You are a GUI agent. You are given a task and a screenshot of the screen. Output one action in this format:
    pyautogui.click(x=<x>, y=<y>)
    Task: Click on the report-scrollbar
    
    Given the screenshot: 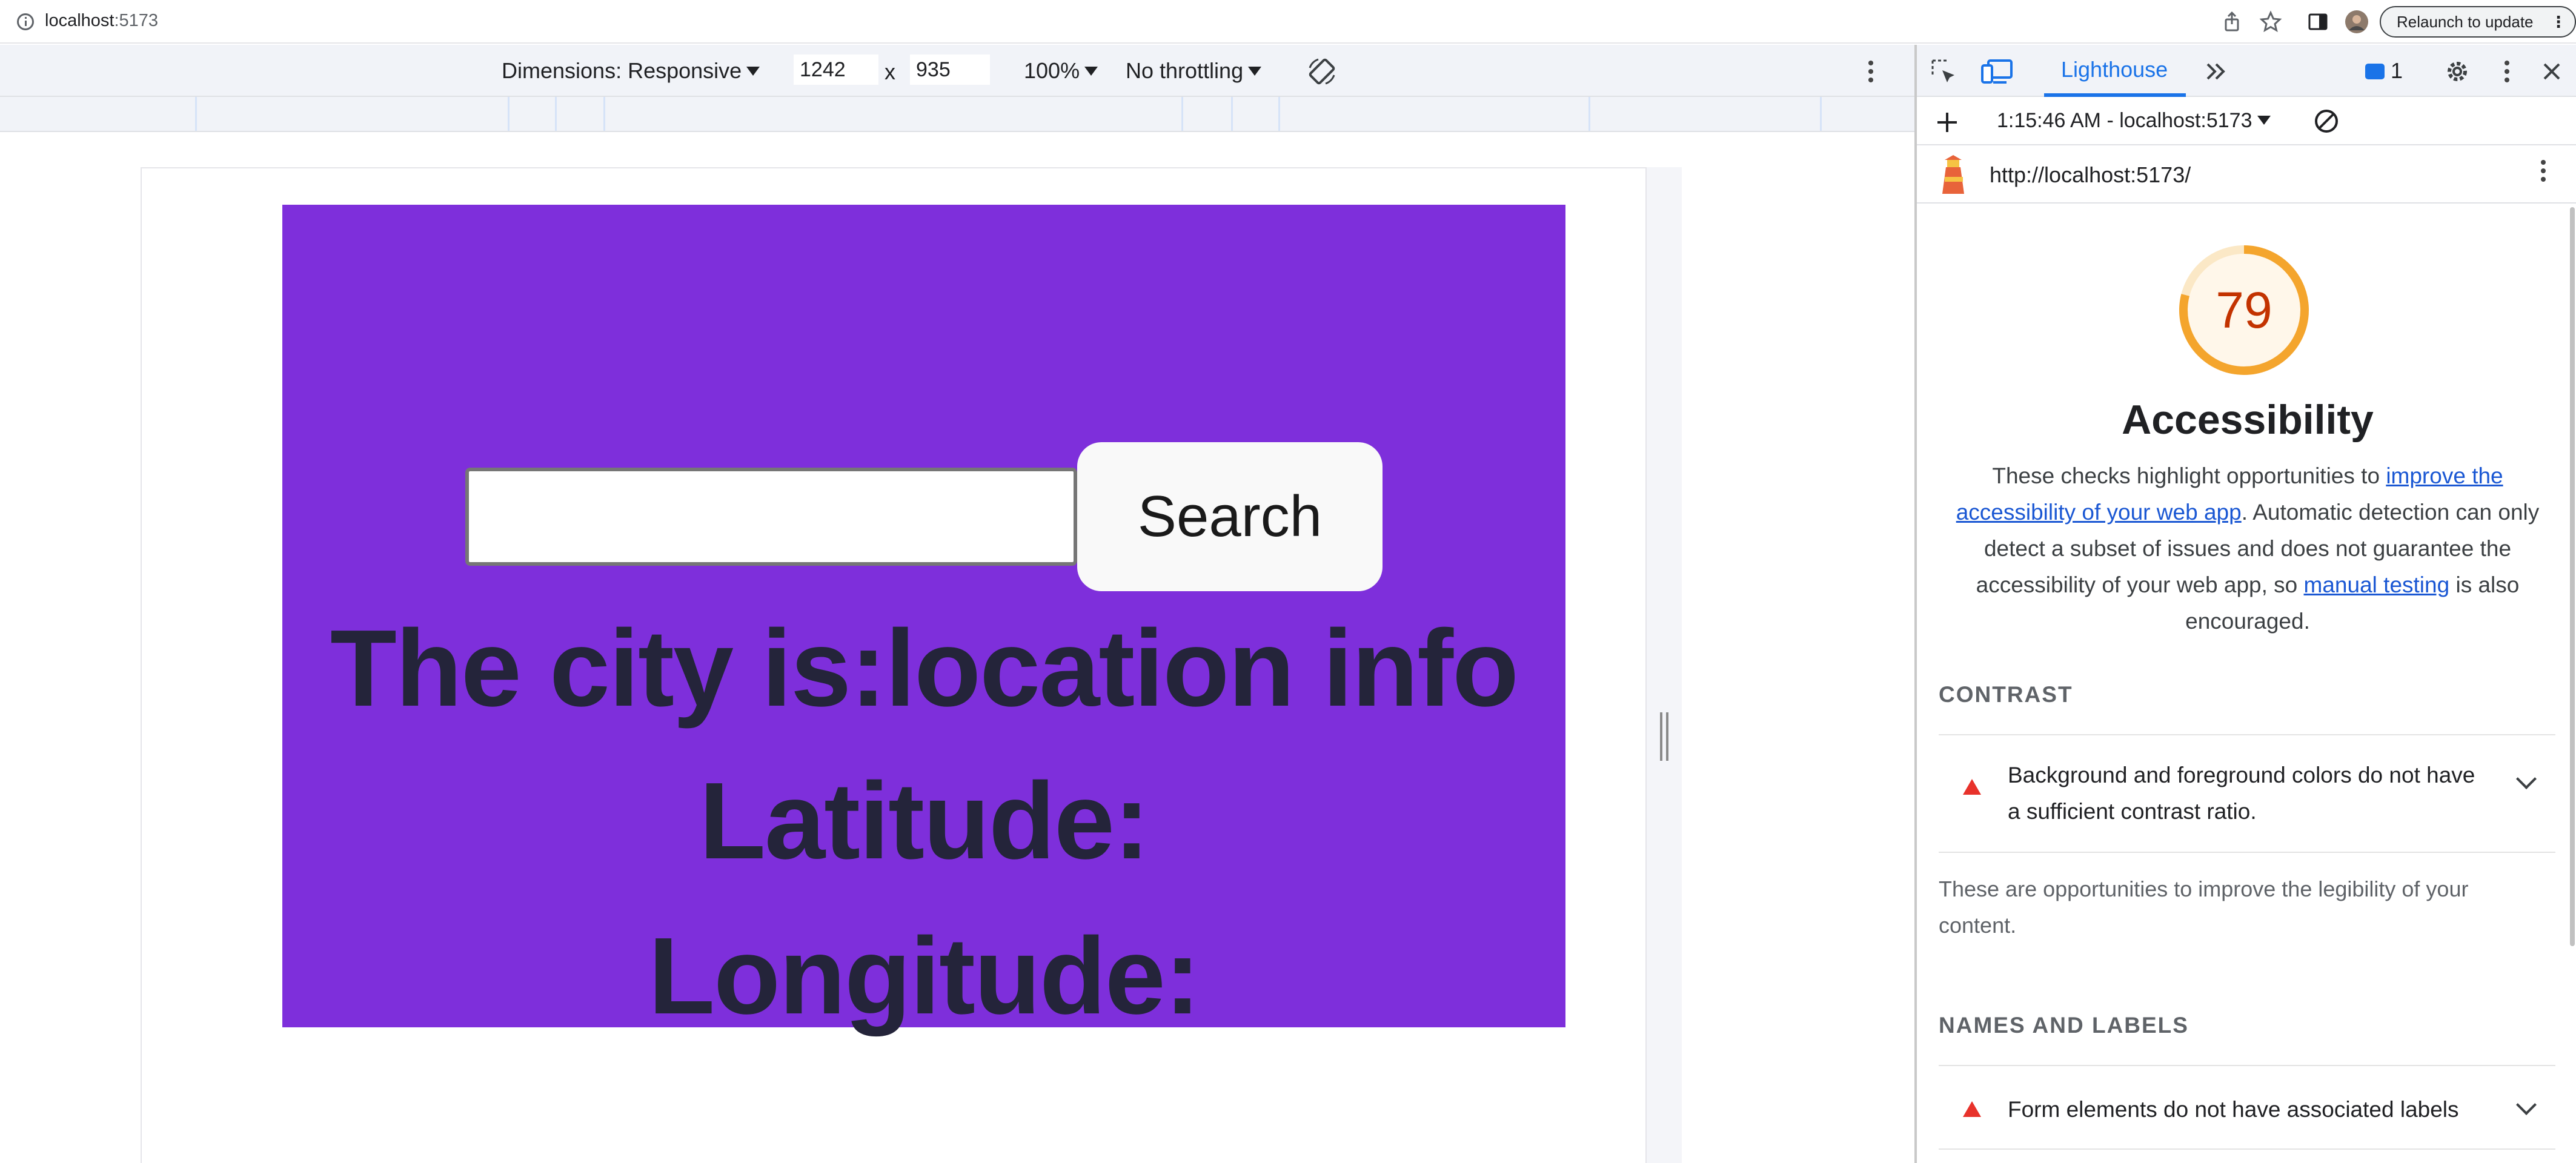 What is the action you would take?
    pyautogui.click(x=2573, y=576)
    